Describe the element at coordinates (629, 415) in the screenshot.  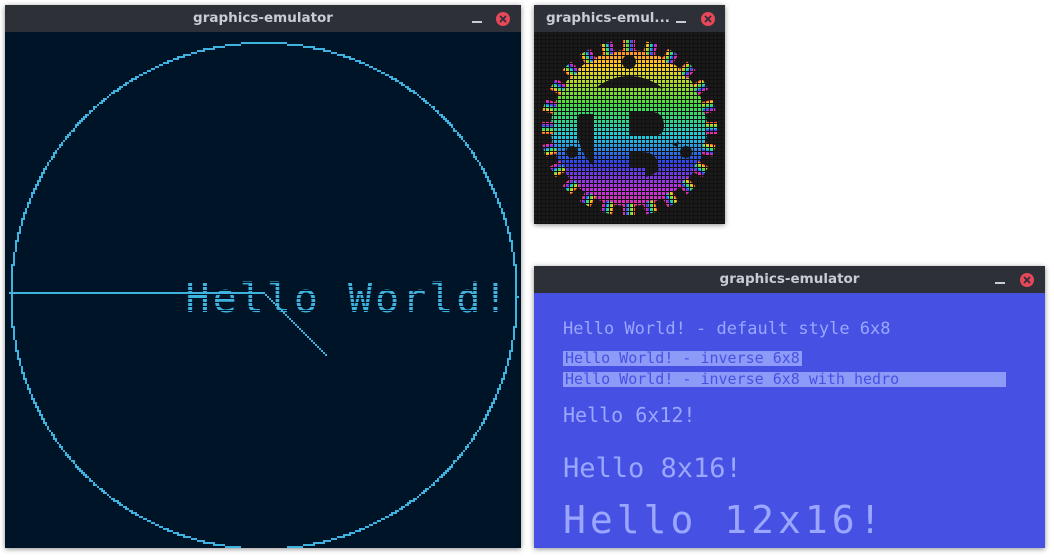
I see `text-line-6x12: Hello 6x12!` at that location.